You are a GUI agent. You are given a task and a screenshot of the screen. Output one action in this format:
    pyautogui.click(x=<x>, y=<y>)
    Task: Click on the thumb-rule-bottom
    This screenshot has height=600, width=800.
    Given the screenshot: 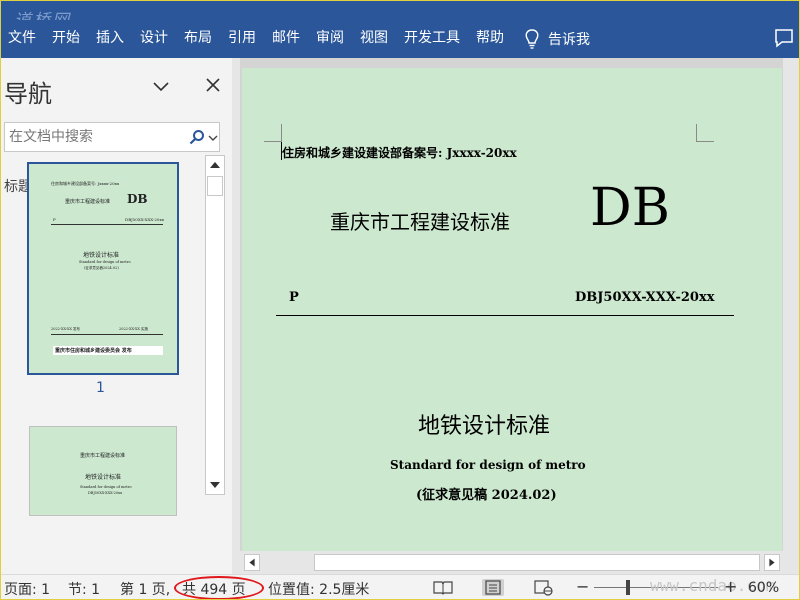 What is the action you would take?
    pyautogui.click(x=107, y=334)
    